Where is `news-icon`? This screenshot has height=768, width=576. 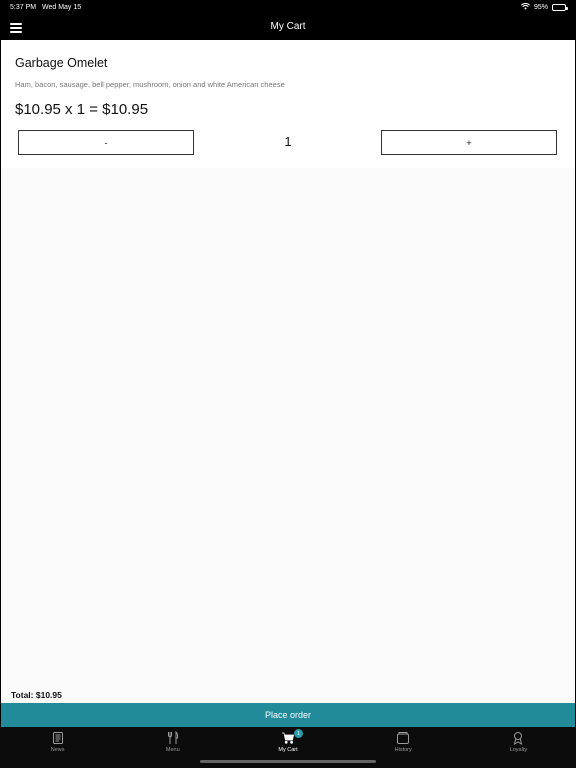 news-icon is located at coordinates (57, 738).